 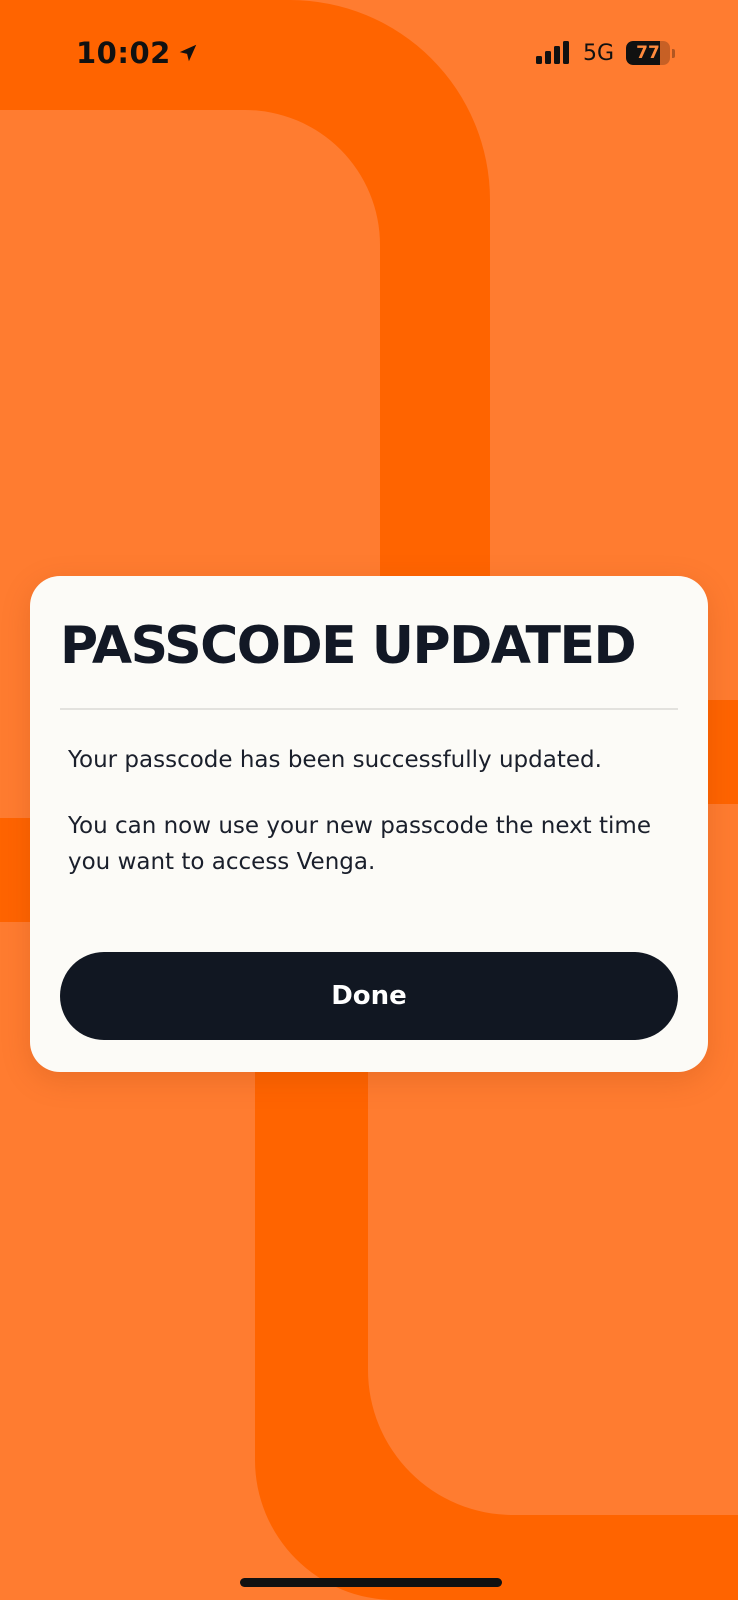 What do you see at coordinates (371, 1582) in the screenshot?
I see `home-indicator` at bounding box center [371, 1582].